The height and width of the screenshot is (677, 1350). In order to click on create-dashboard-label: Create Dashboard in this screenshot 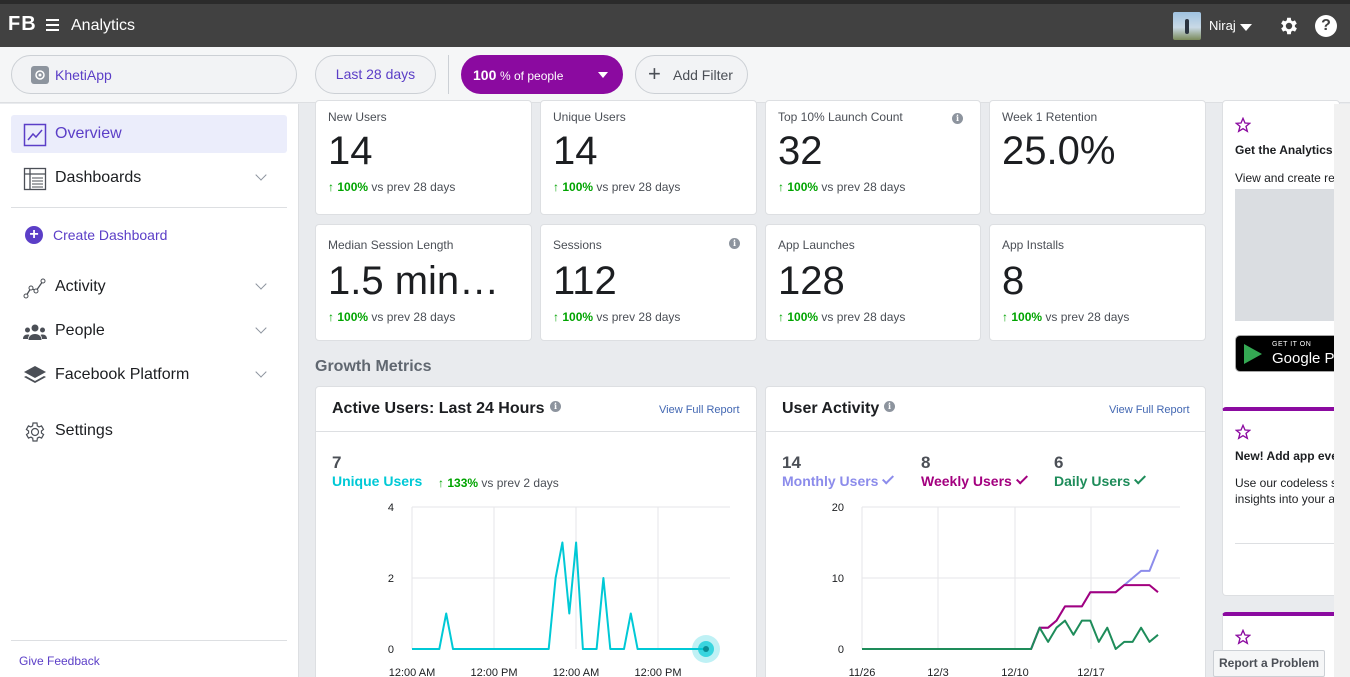, I will do `click(110, 235)`.